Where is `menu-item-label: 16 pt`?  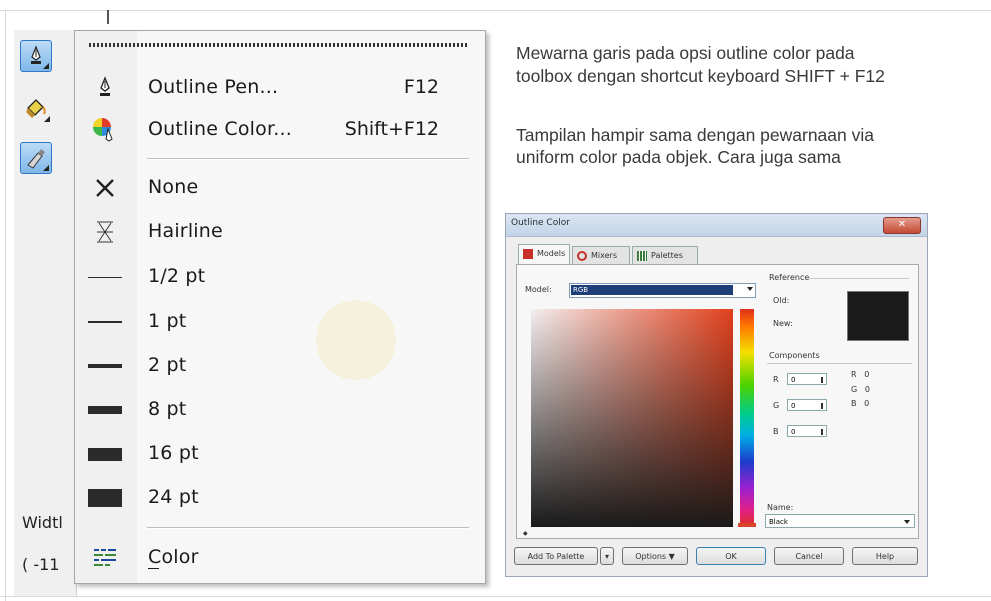
menu-item-label: 16 pt is located at coordinates (173, 453).